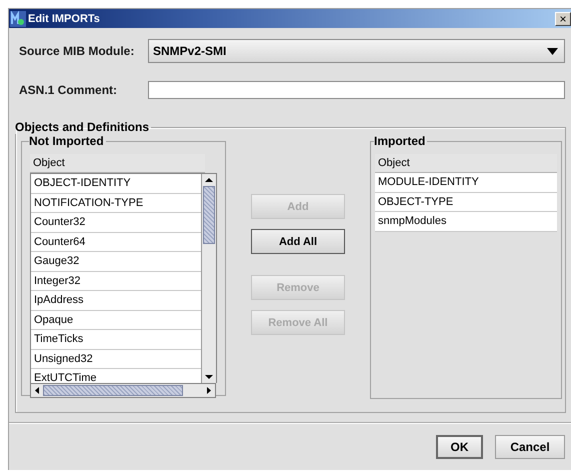 Image resolution: width=571 pixels, height=475 pixels. What do you see at coordinates (82, 127) in the screenshot?
I see `group-title: Objects and Definitions` at bounding box center [82, 127].